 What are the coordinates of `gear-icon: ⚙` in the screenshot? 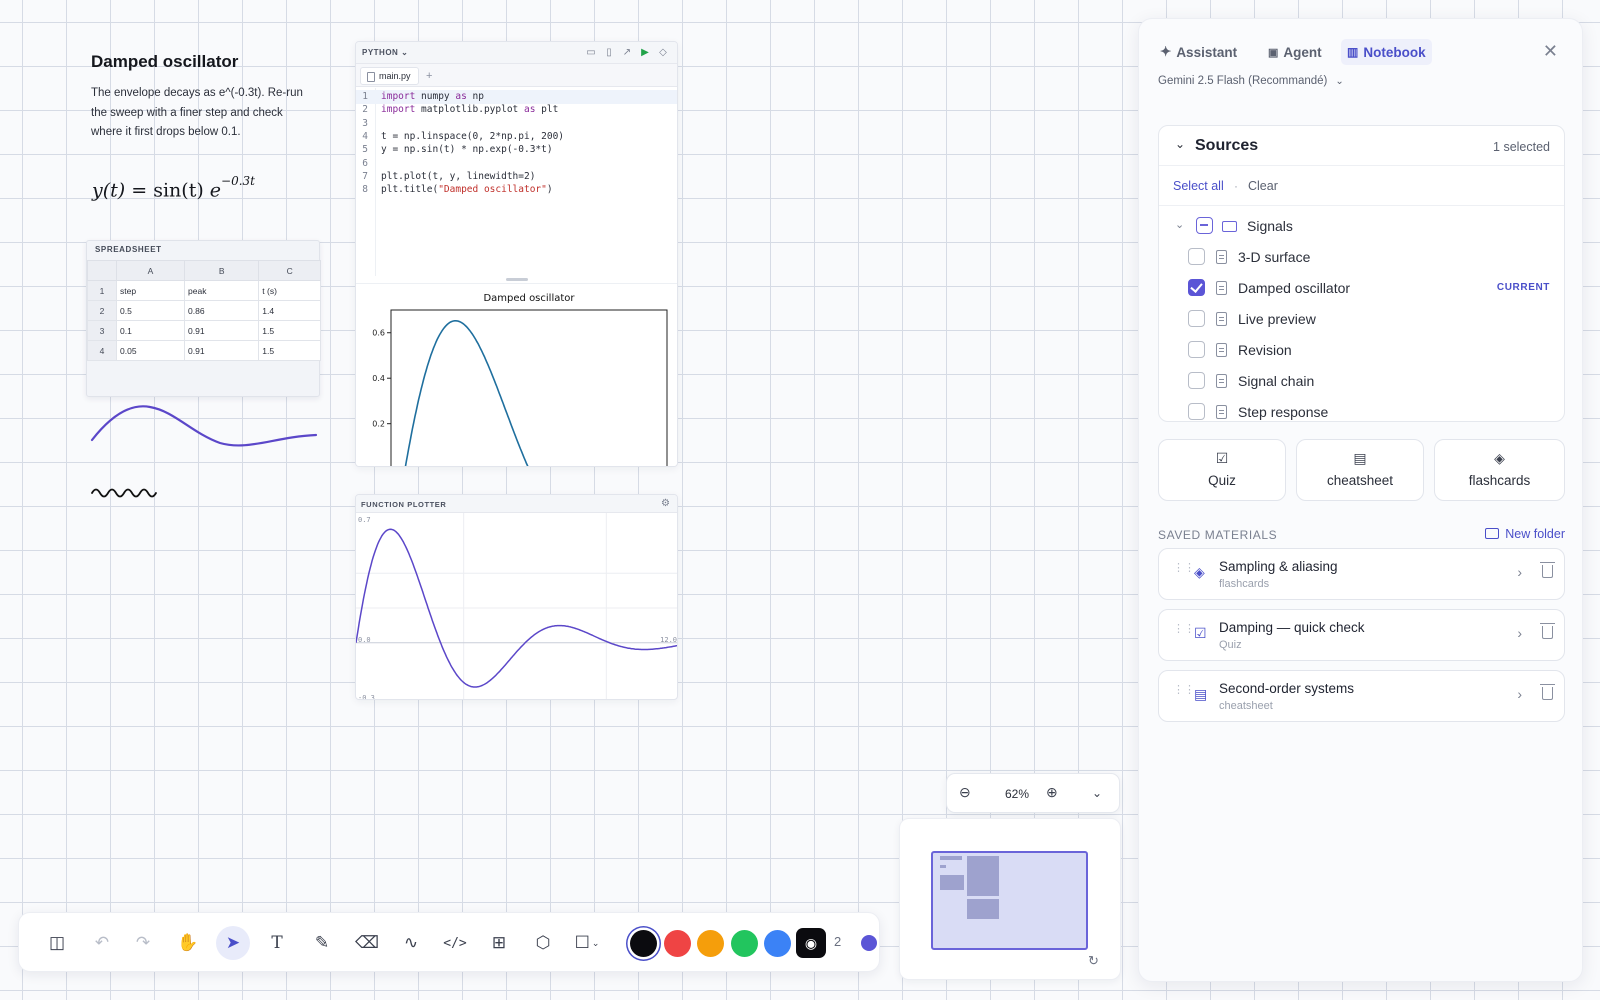 It's located at (665, 503).